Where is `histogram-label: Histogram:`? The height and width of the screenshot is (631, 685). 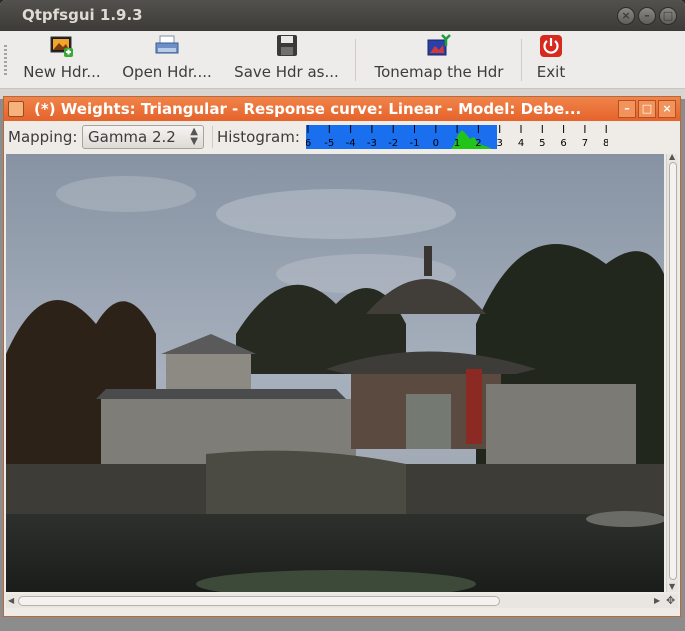 histogram-label: Histogram: is located at coordinates (258, 137).